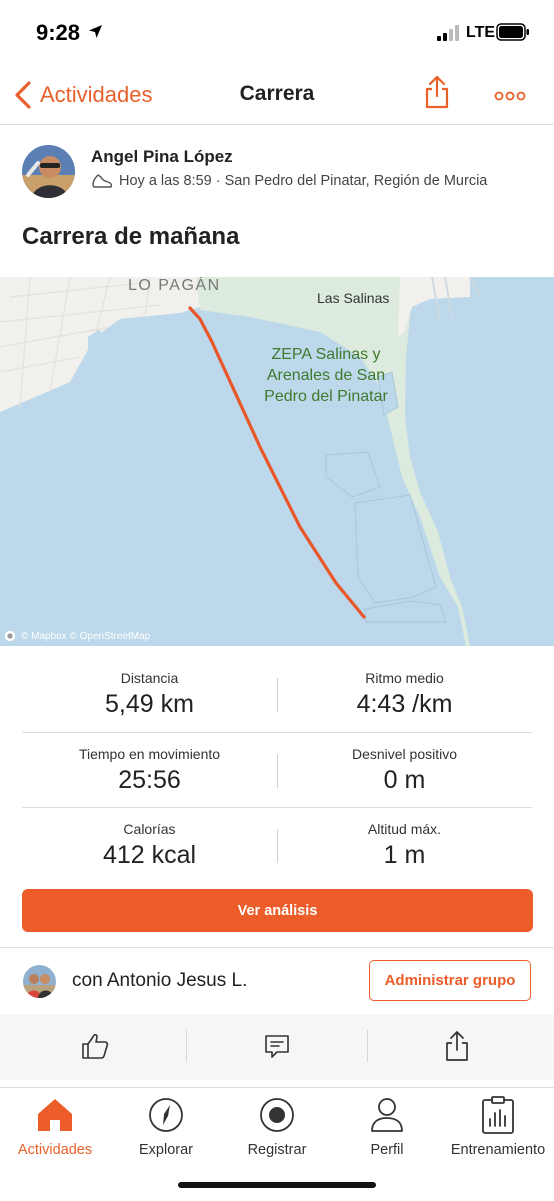  Describe the element at coordinates (55, 1150) in the screenshot. I see `tab-label: Actividades` at that location.